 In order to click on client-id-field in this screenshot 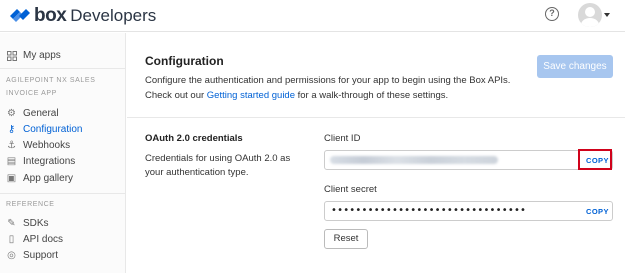, I will do `click(468, 160)`.